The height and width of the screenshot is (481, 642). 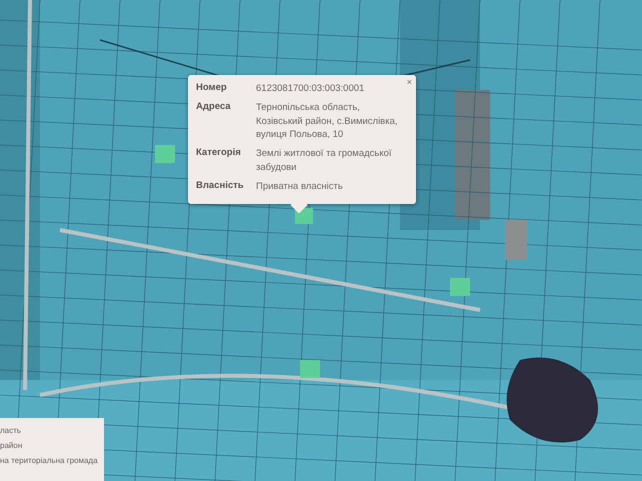 What do you see at coordinates (409, 82) in the screenshot?
I see `close-button: ×` at bounding box center [409, 82].